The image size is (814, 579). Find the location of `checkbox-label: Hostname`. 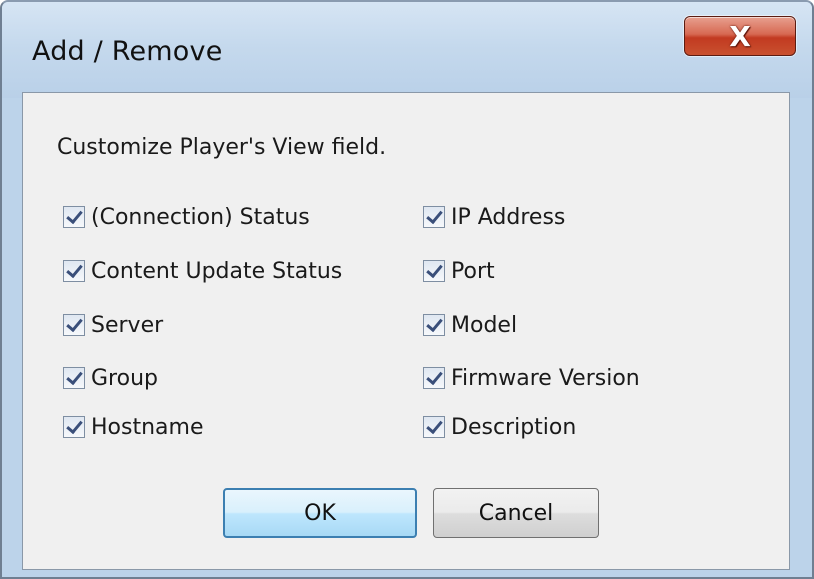

checkbox-label: Hostname is located at coordinates (147, 427).